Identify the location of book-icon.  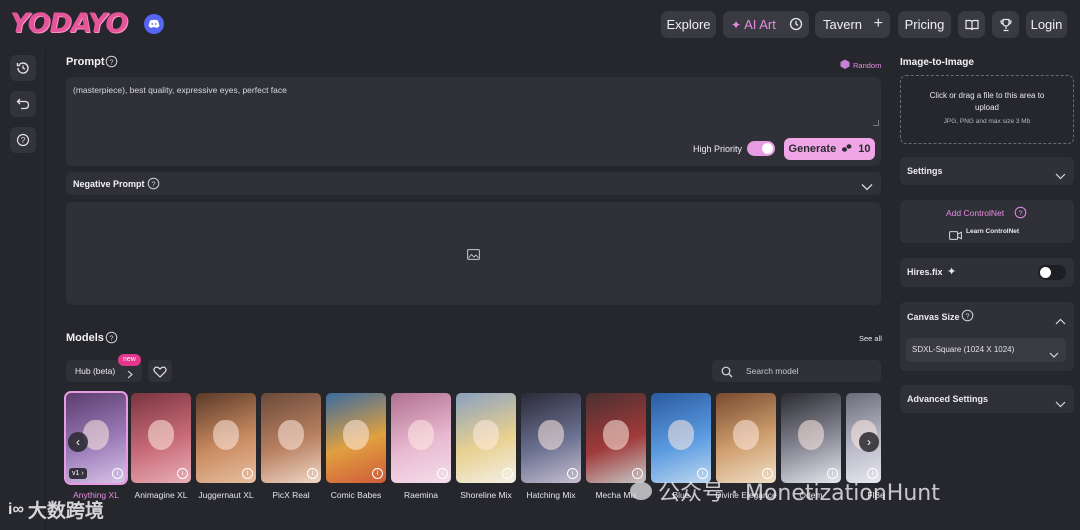
(971, 24).